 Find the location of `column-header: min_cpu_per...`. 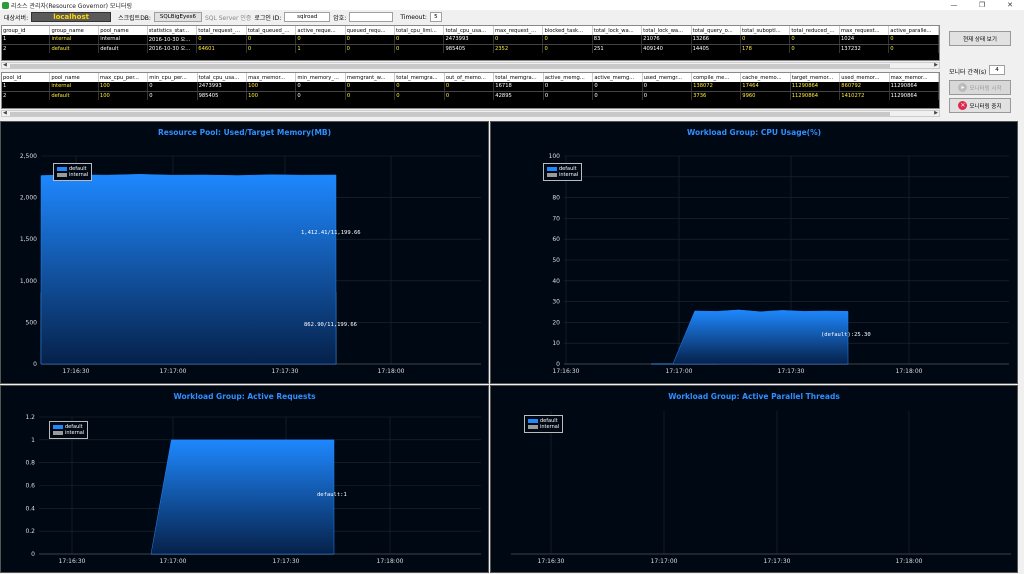

column-header: min_cpu_per... is located at coordinates (172, 77).